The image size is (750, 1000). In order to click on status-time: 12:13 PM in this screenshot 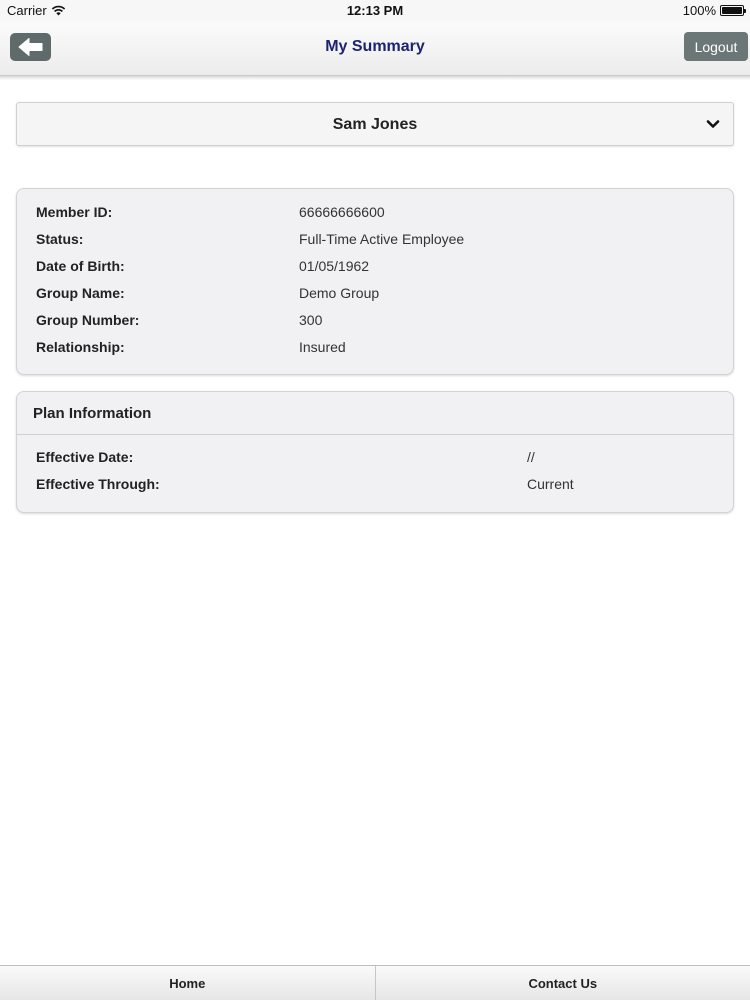, I will do `click(375, 10)`.